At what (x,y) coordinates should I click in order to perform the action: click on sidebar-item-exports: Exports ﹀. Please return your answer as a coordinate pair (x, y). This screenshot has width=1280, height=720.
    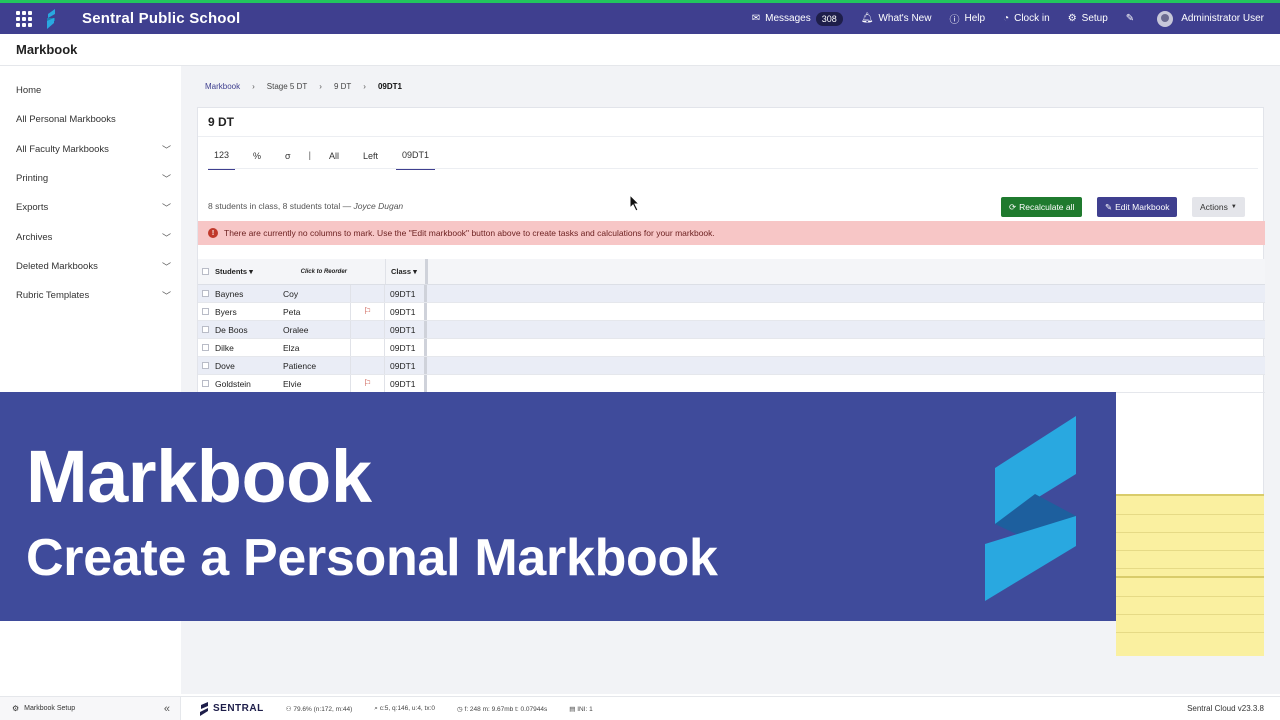
    Looking at the image, I should click on (90, 207).